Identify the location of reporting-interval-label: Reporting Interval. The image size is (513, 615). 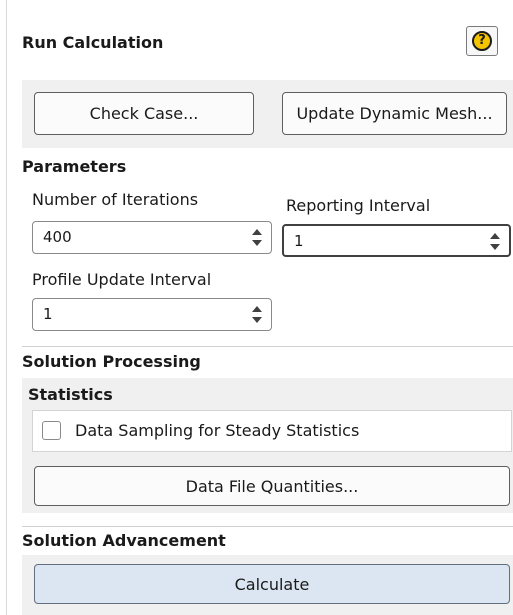
(358, 205).